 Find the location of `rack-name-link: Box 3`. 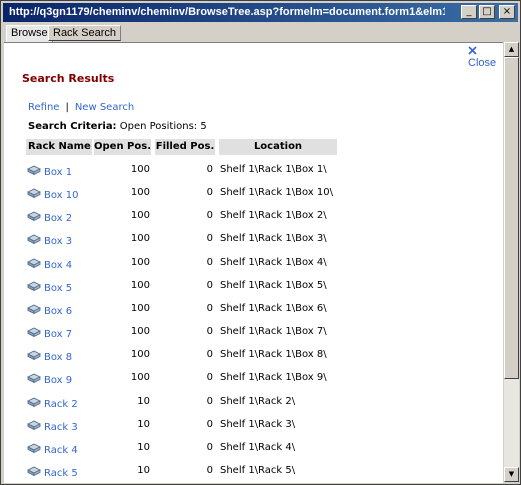

rack-name-link: Box 3 is located at coordinates (58, 241).